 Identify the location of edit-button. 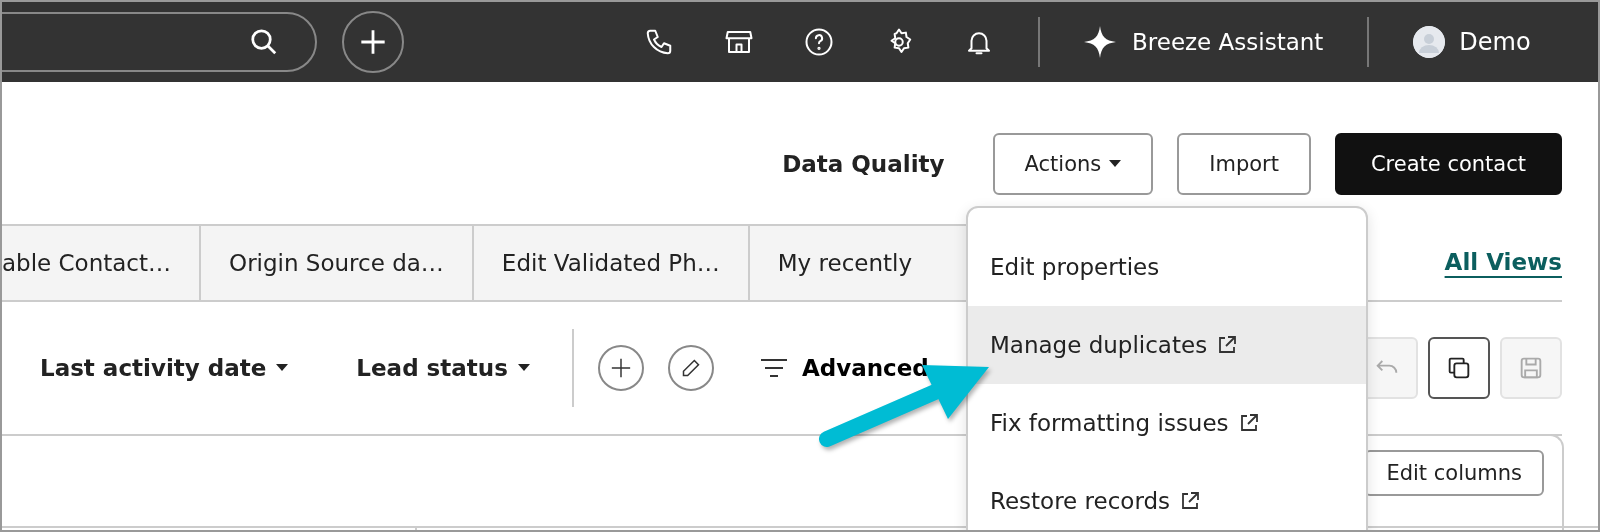
(690, 368).